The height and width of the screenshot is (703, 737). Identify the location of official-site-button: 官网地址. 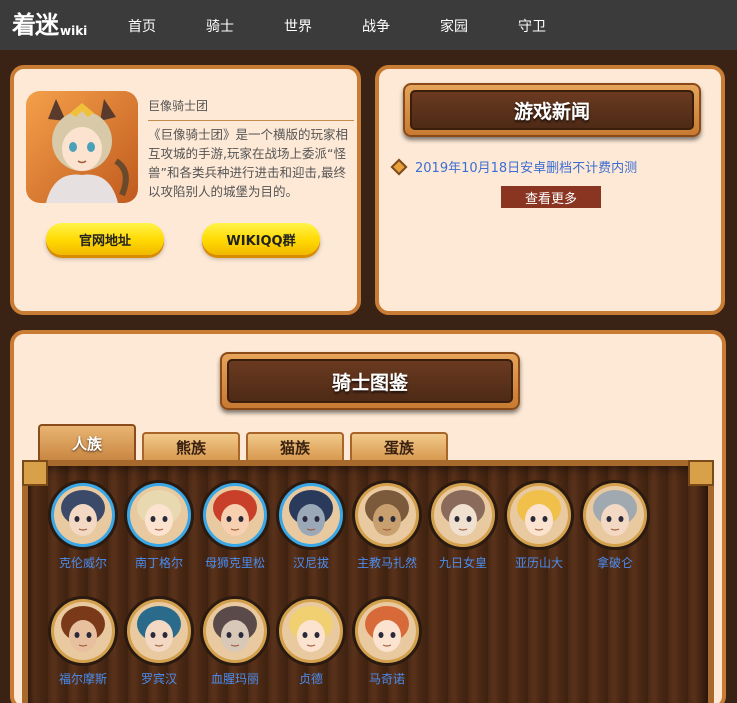
(105, 239).